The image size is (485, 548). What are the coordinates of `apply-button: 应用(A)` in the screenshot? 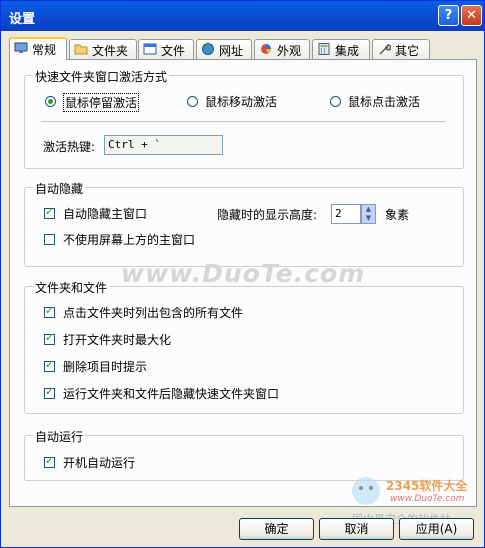 It's located at (436, 529).